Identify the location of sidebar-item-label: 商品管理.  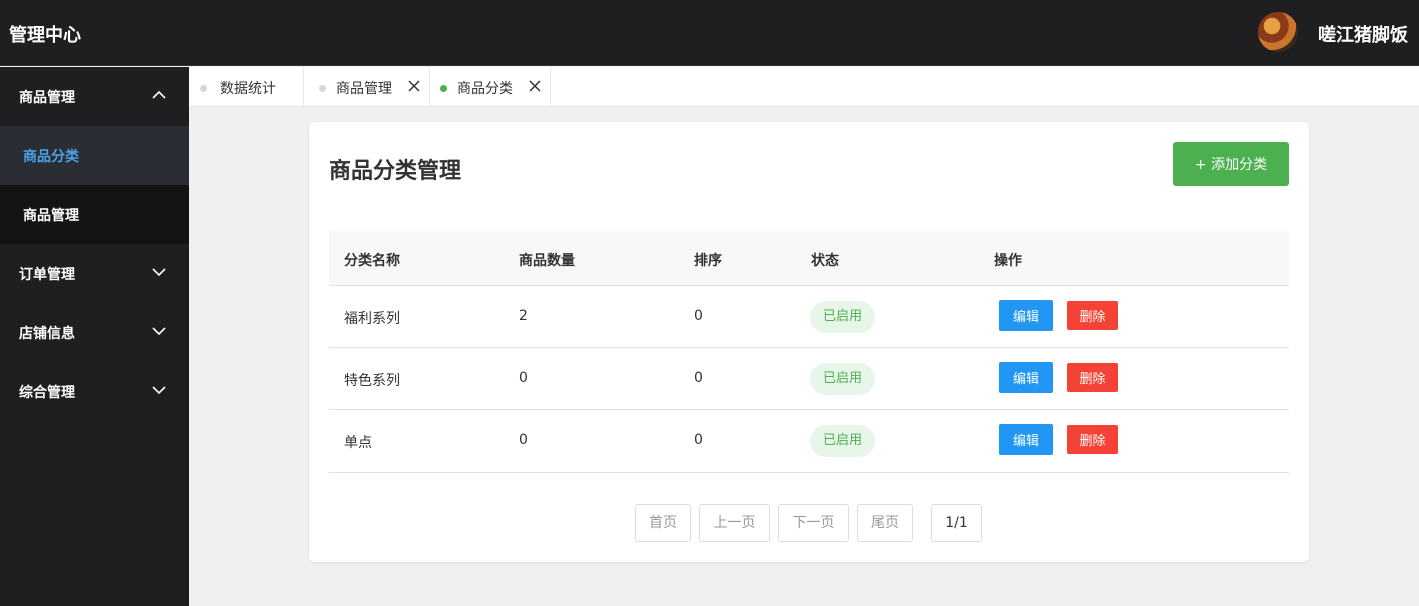
(47, 98).